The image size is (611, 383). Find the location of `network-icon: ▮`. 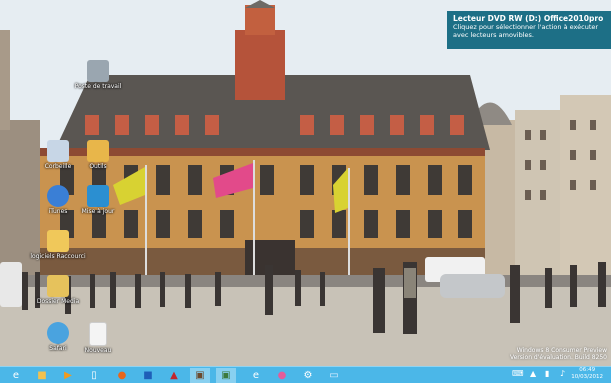

network-icon: ▮ is located at coordinates (547, 373).